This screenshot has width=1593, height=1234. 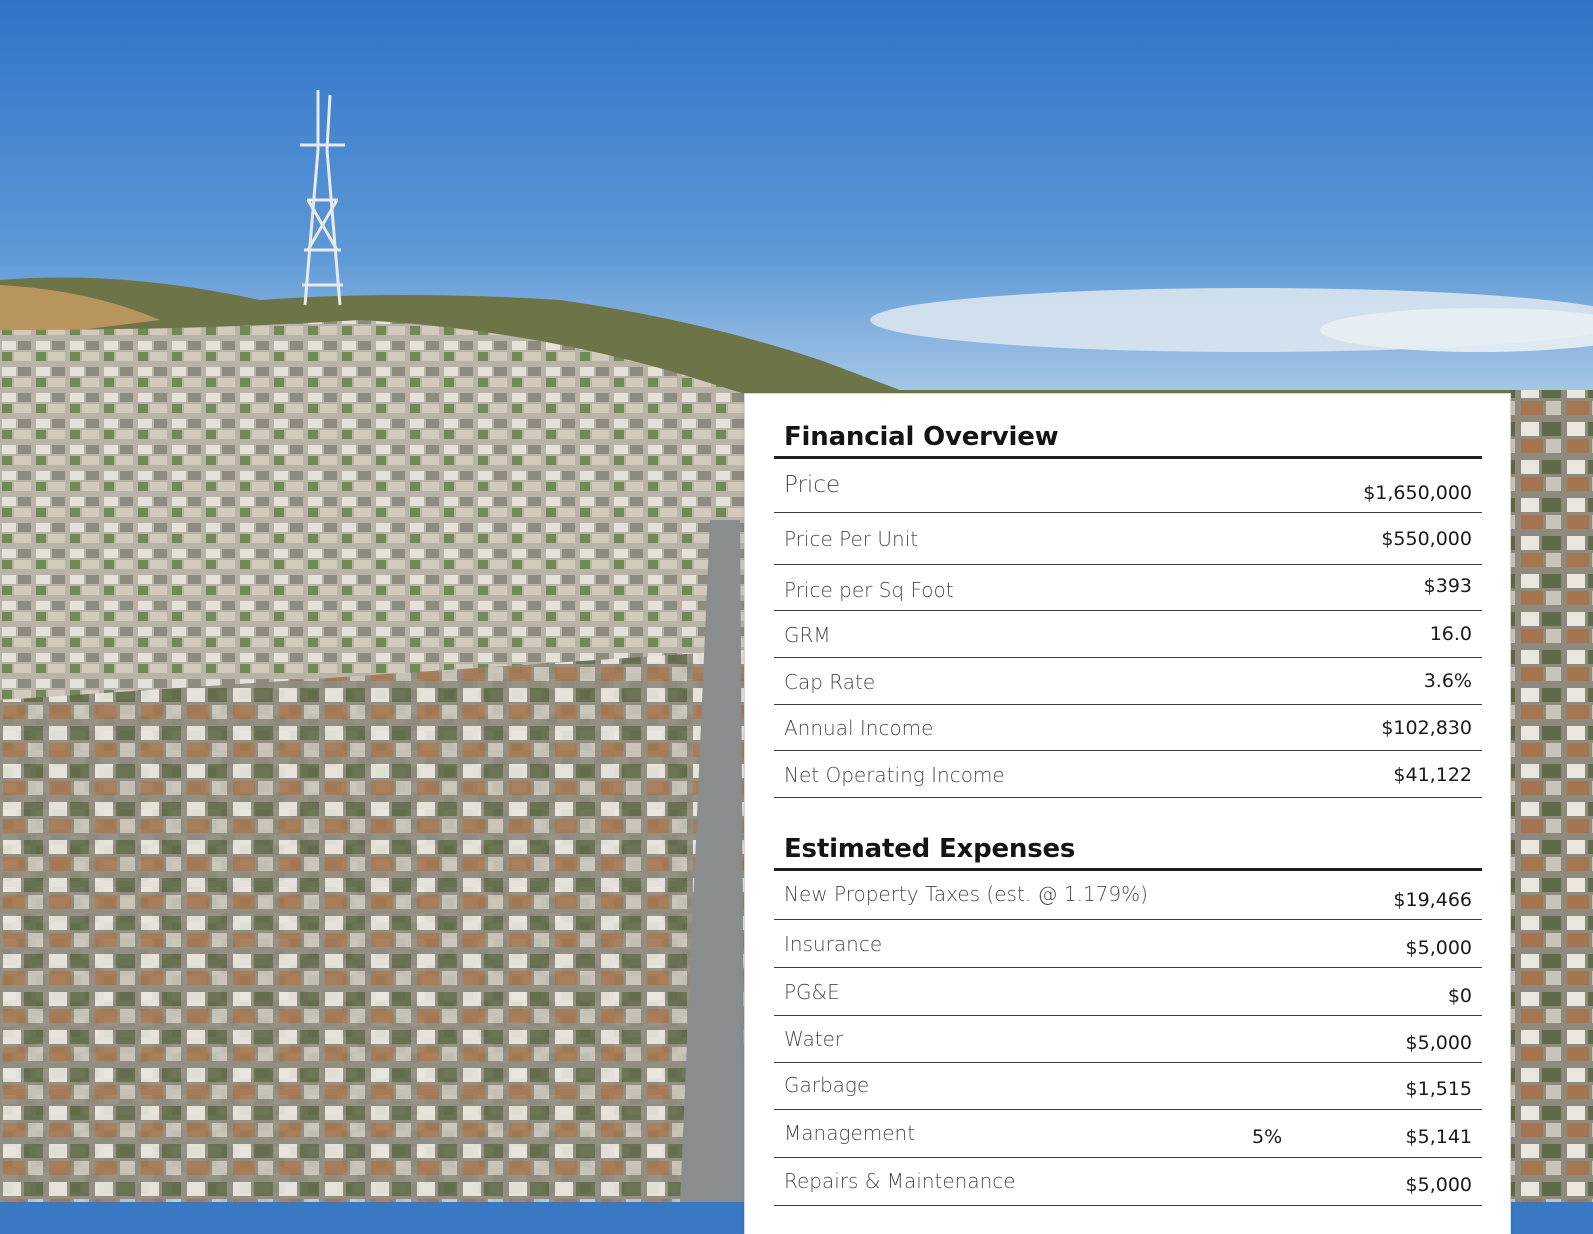 I want to click on row-value: $1,515, so click(x=1438, y=1089).